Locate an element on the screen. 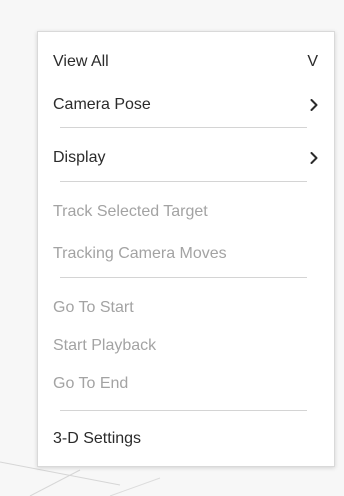 The width and height of the screenshot is (344, 496). menu-item-track-selected-target: Track Selected Target is located at coordinates (186, 212).